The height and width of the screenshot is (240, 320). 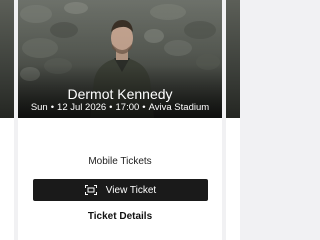 I want to click on ticket-scan-icon, so click(x=90, y=190).